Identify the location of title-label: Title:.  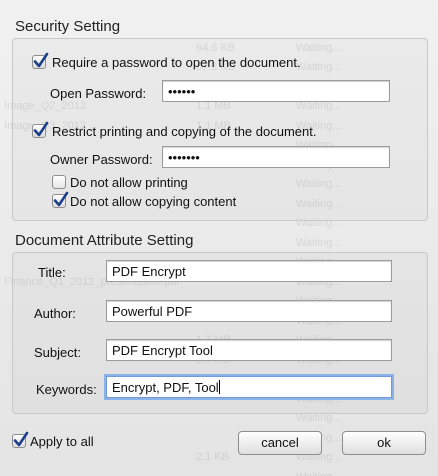
(52, 272).